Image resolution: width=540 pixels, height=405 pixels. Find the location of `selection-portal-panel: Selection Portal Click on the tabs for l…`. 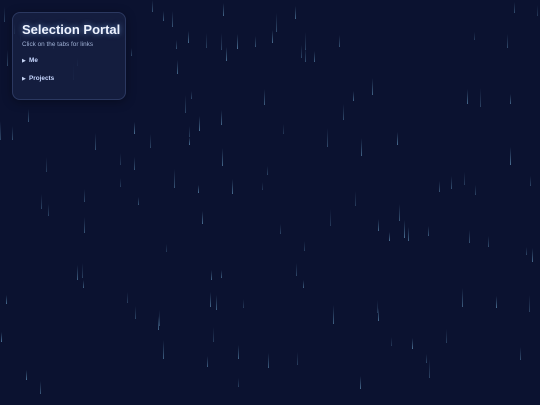

selection-portal-panel: Selection Portal Click on the tabs for l… is located at coordinates (69, 56).